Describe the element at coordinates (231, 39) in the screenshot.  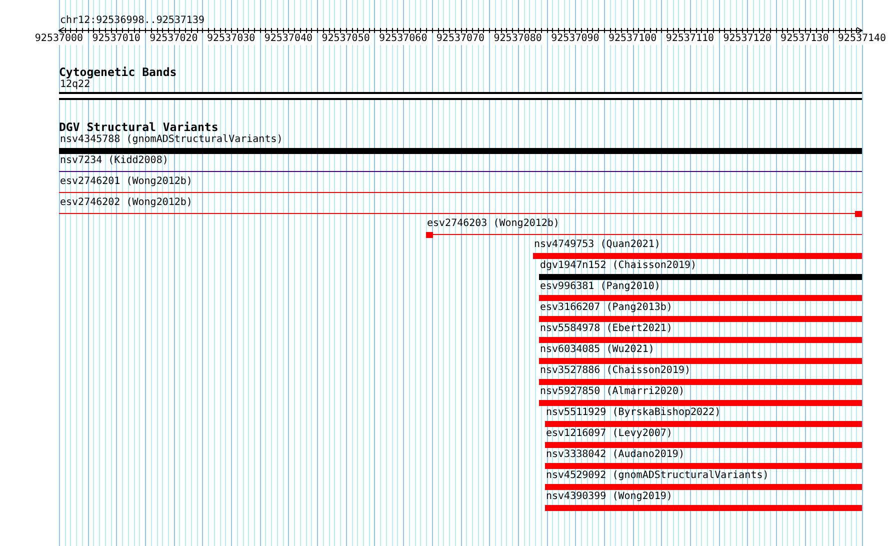
I see `tick-label: 92537030` at that location.